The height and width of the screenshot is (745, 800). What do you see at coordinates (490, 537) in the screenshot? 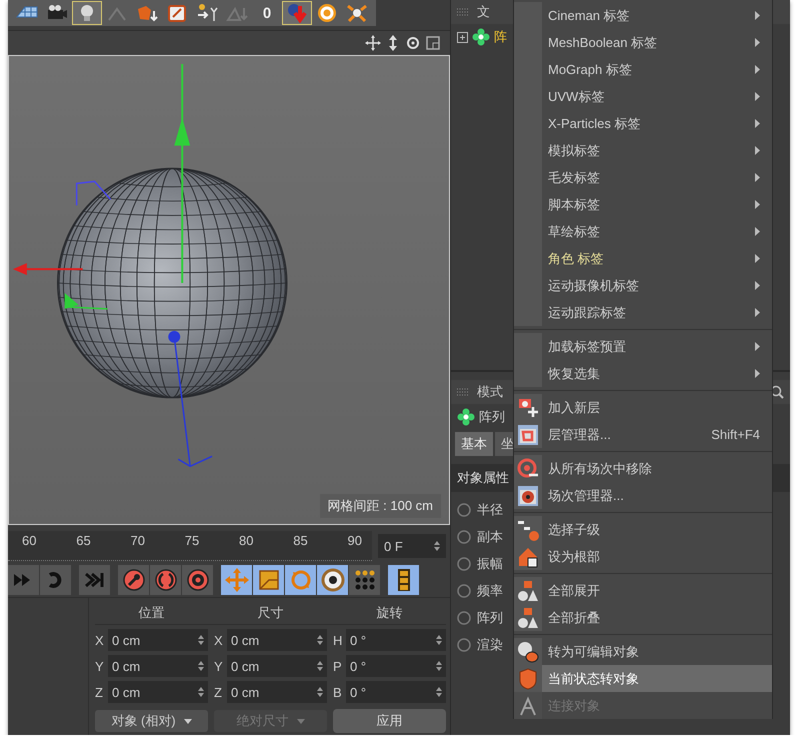
I see `field-label: 副本` at bounding box center [490, 537].